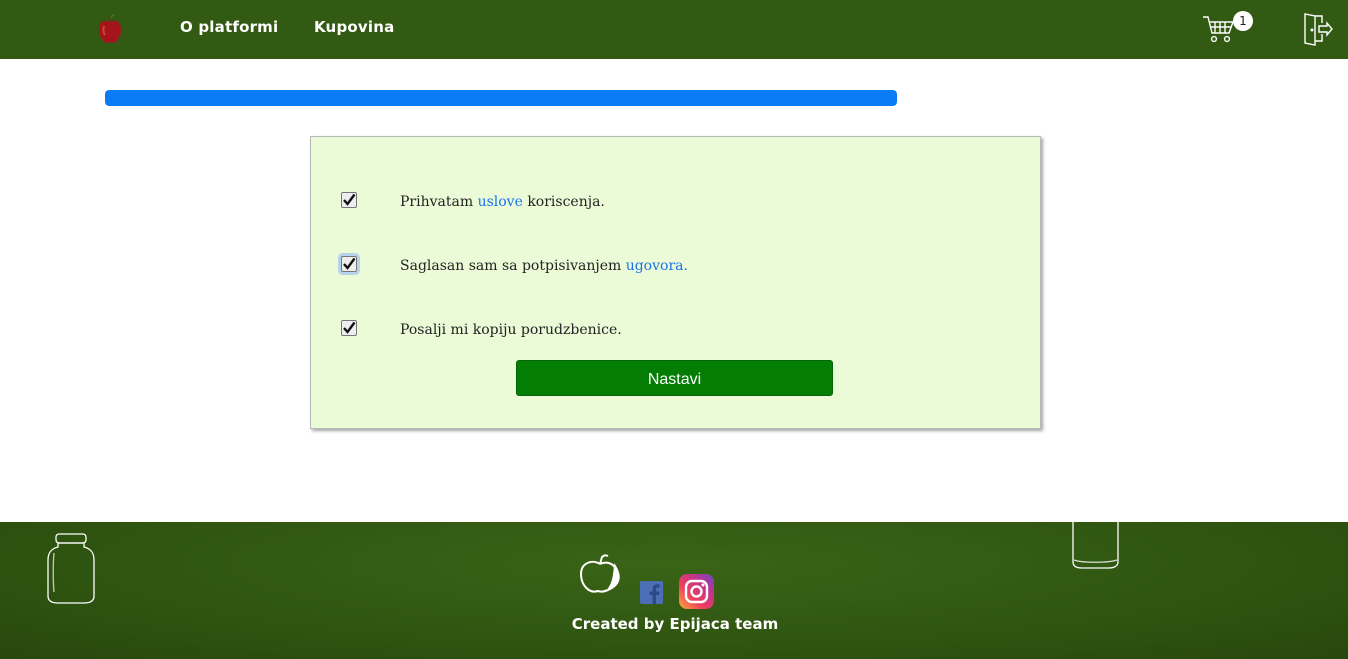 The width and height of the screenshot is (1348, 659). I want to click on cart-count-badge: 1, so click(1243, 21).